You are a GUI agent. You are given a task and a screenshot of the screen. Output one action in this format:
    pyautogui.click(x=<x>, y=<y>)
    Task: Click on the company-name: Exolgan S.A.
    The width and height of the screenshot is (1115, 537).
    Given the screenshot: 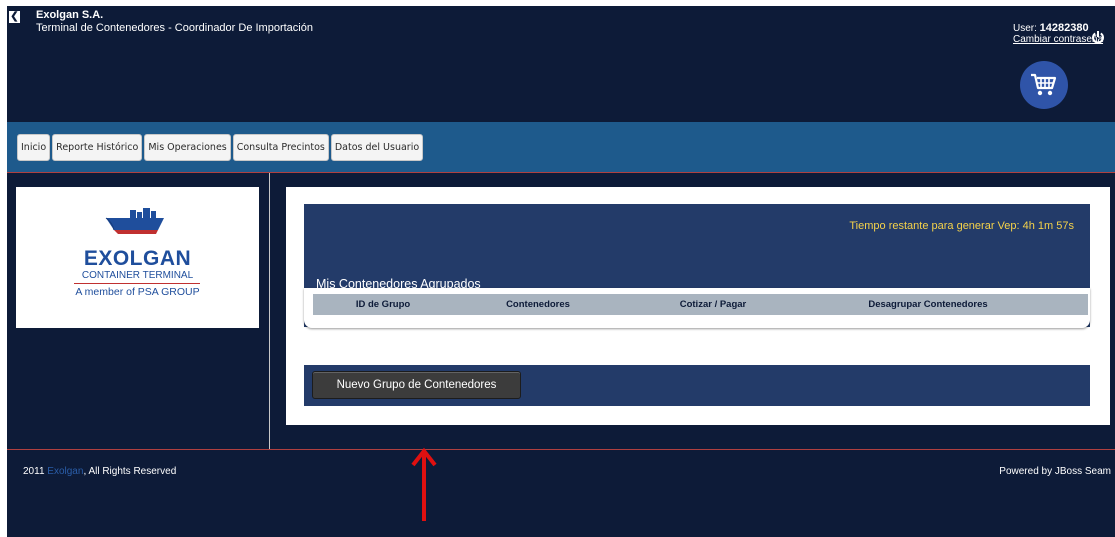 What is the action you would take?
    pyautogui.click(x=70, y=15)
    